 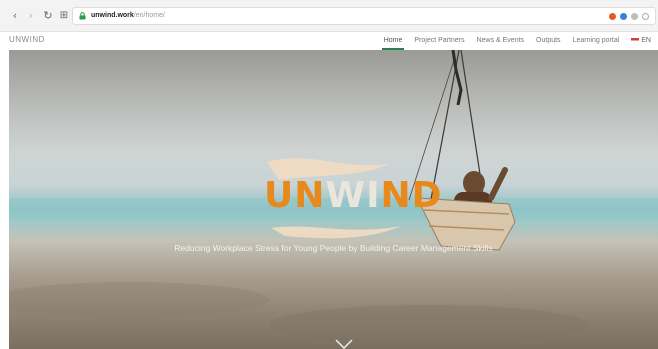 What do you see at coordinates (629, 16) in the screenshot?
I see `extension-icons` at bounding box center [629, 16].